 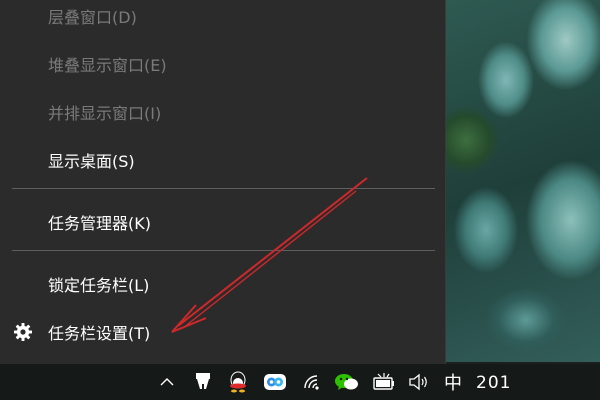 What do you see at coordinates (223, 160) in the screenshot?
I see `menu-item-show-desktop: 显示桌面(S)` at bounding box center [223, 160].